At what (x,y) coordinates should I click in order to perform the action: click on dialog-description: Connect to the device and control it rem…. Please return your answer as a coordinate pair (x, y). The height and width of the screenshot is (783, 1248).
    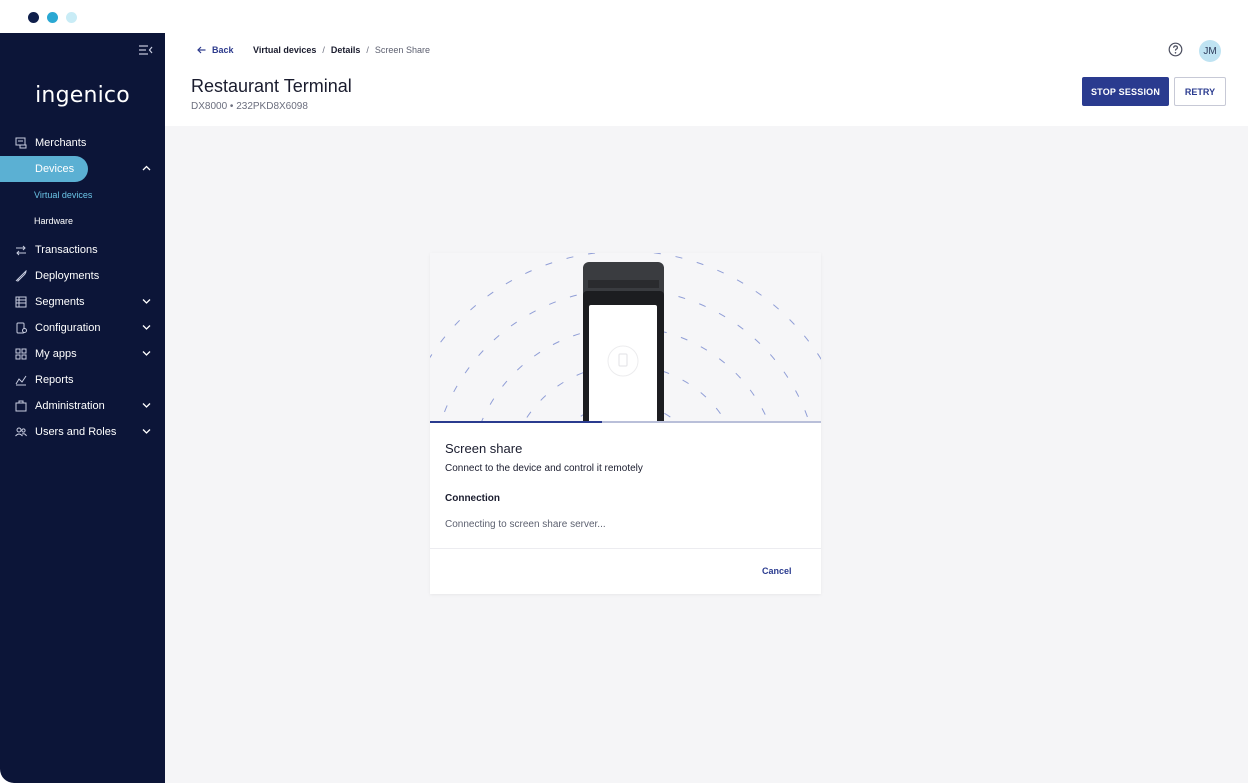
    Looking at the image, I should click on (544, 468).